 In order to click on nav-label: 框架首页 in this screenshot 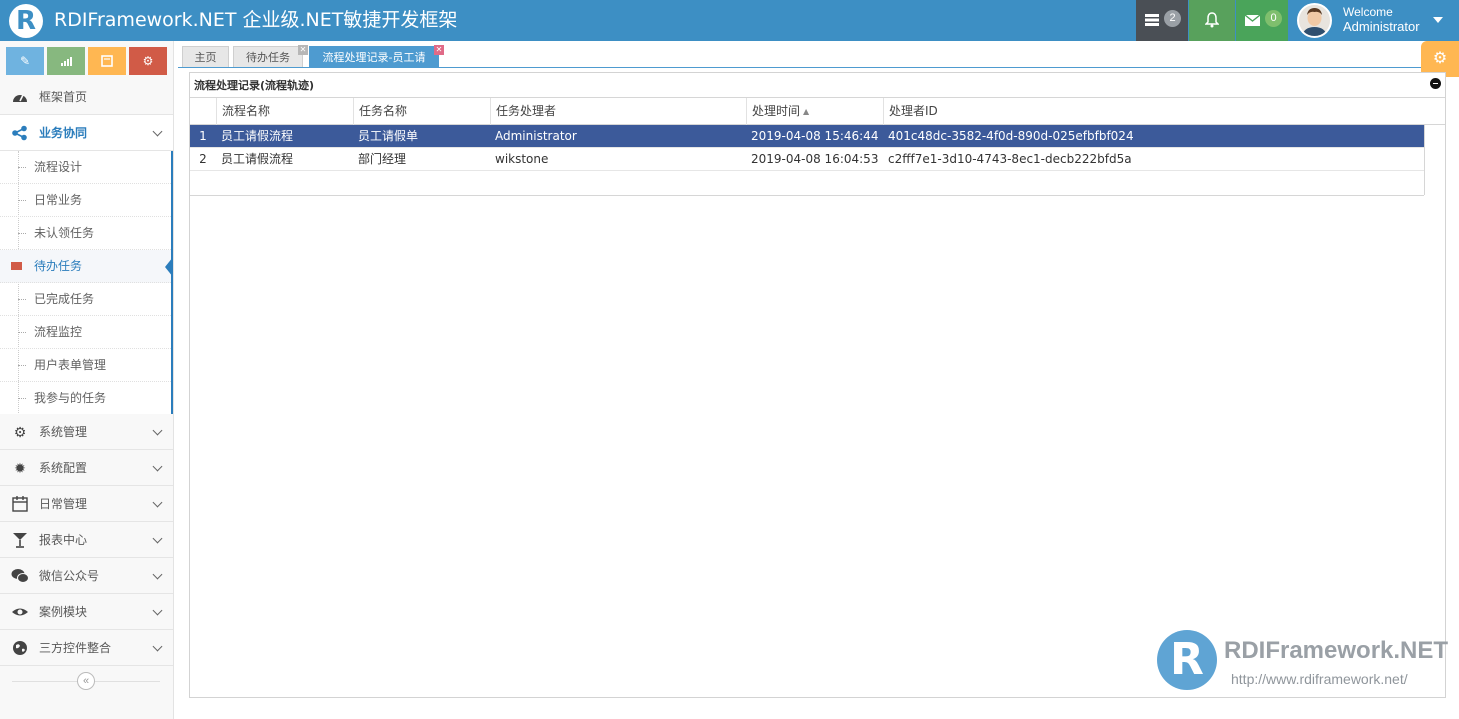, I will do `click(63, 97)`.